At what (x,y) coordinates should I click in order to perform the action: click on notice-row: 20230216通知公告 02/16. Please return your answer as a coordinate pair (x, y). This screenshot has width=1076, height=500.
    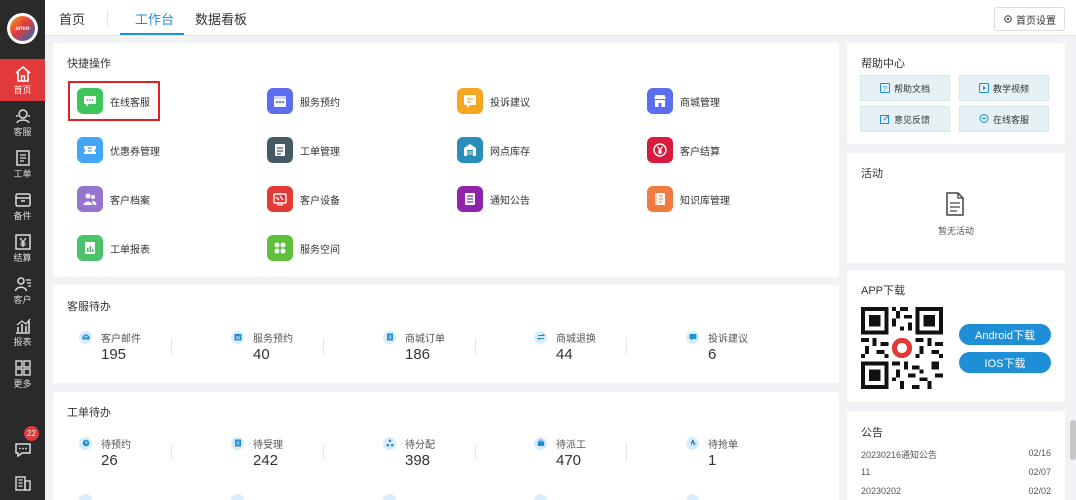
    Looking at the image, I should click on (956, 454).